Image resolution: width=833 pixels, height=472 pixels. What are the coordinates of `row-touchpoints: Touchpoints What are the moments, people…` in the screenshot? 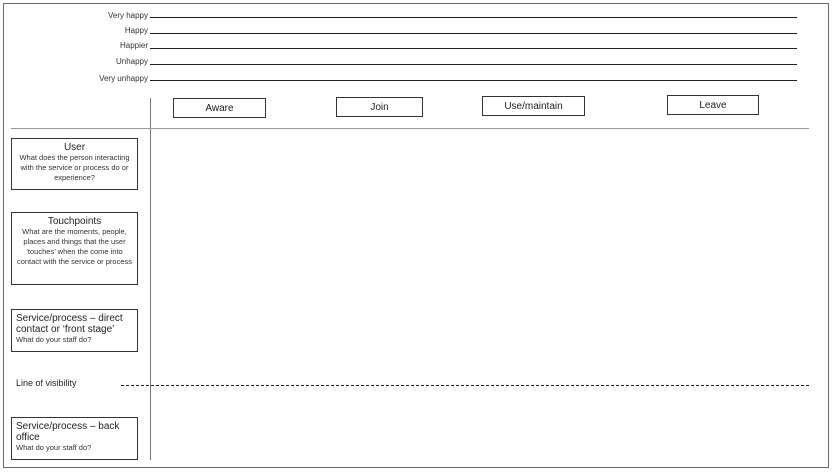 It's located at (74, 248).